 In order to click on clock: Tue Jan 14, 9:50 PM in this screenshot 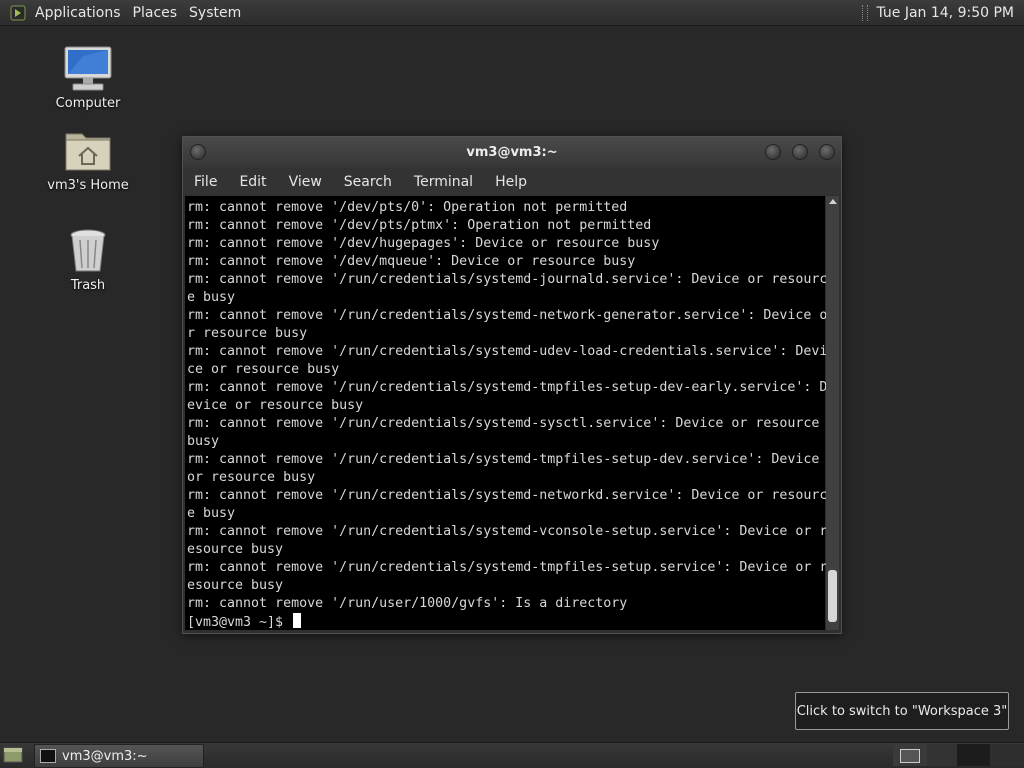, I will do `click(950, 13)`.